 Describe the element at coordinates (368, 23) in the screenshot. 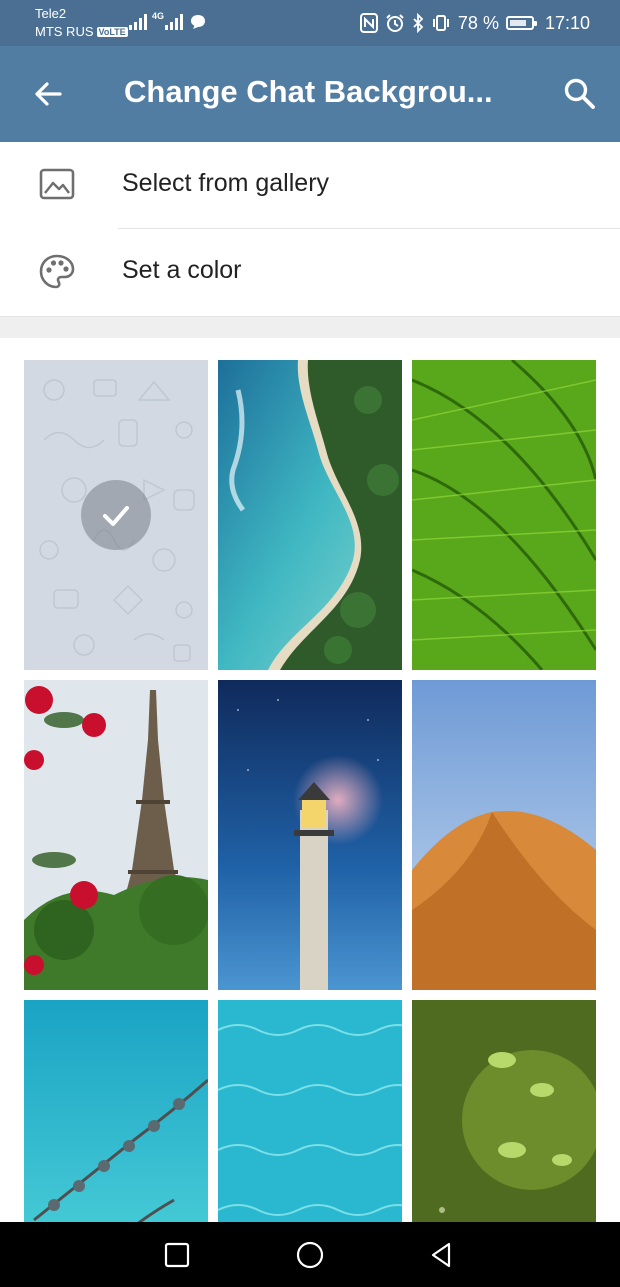

I see `nfc-icon` at that location.